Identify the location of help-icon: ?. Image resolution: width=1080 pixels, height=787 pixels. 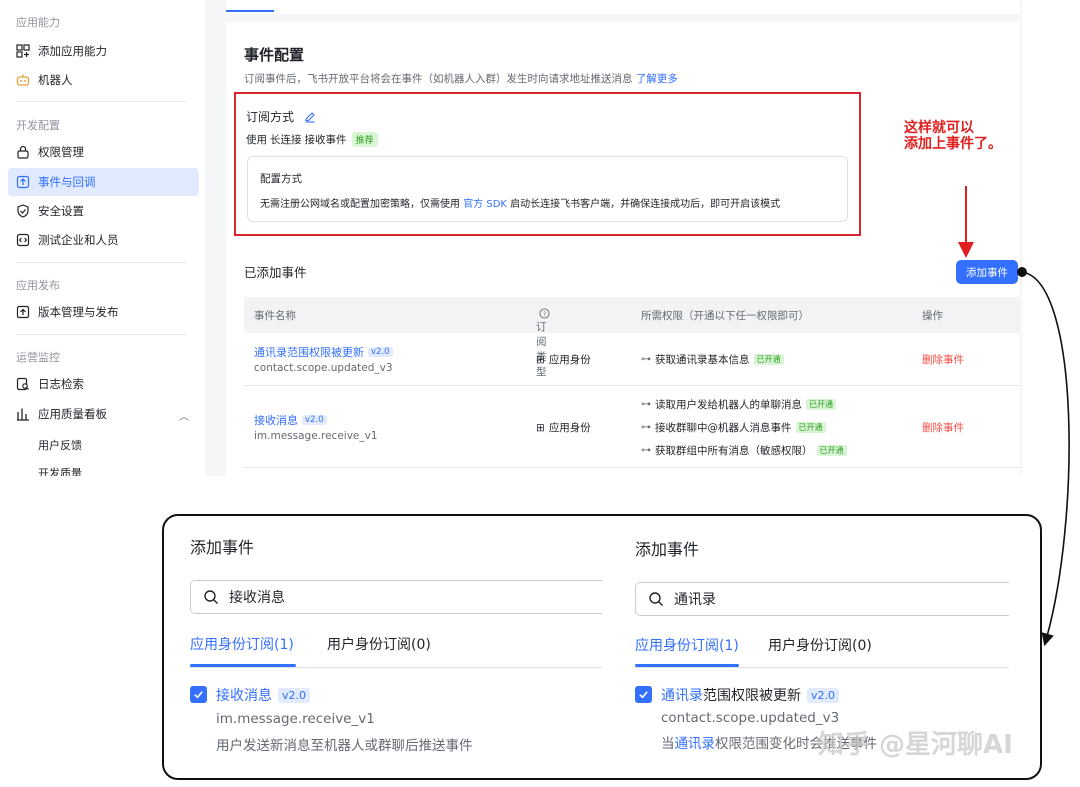
(544, 313).